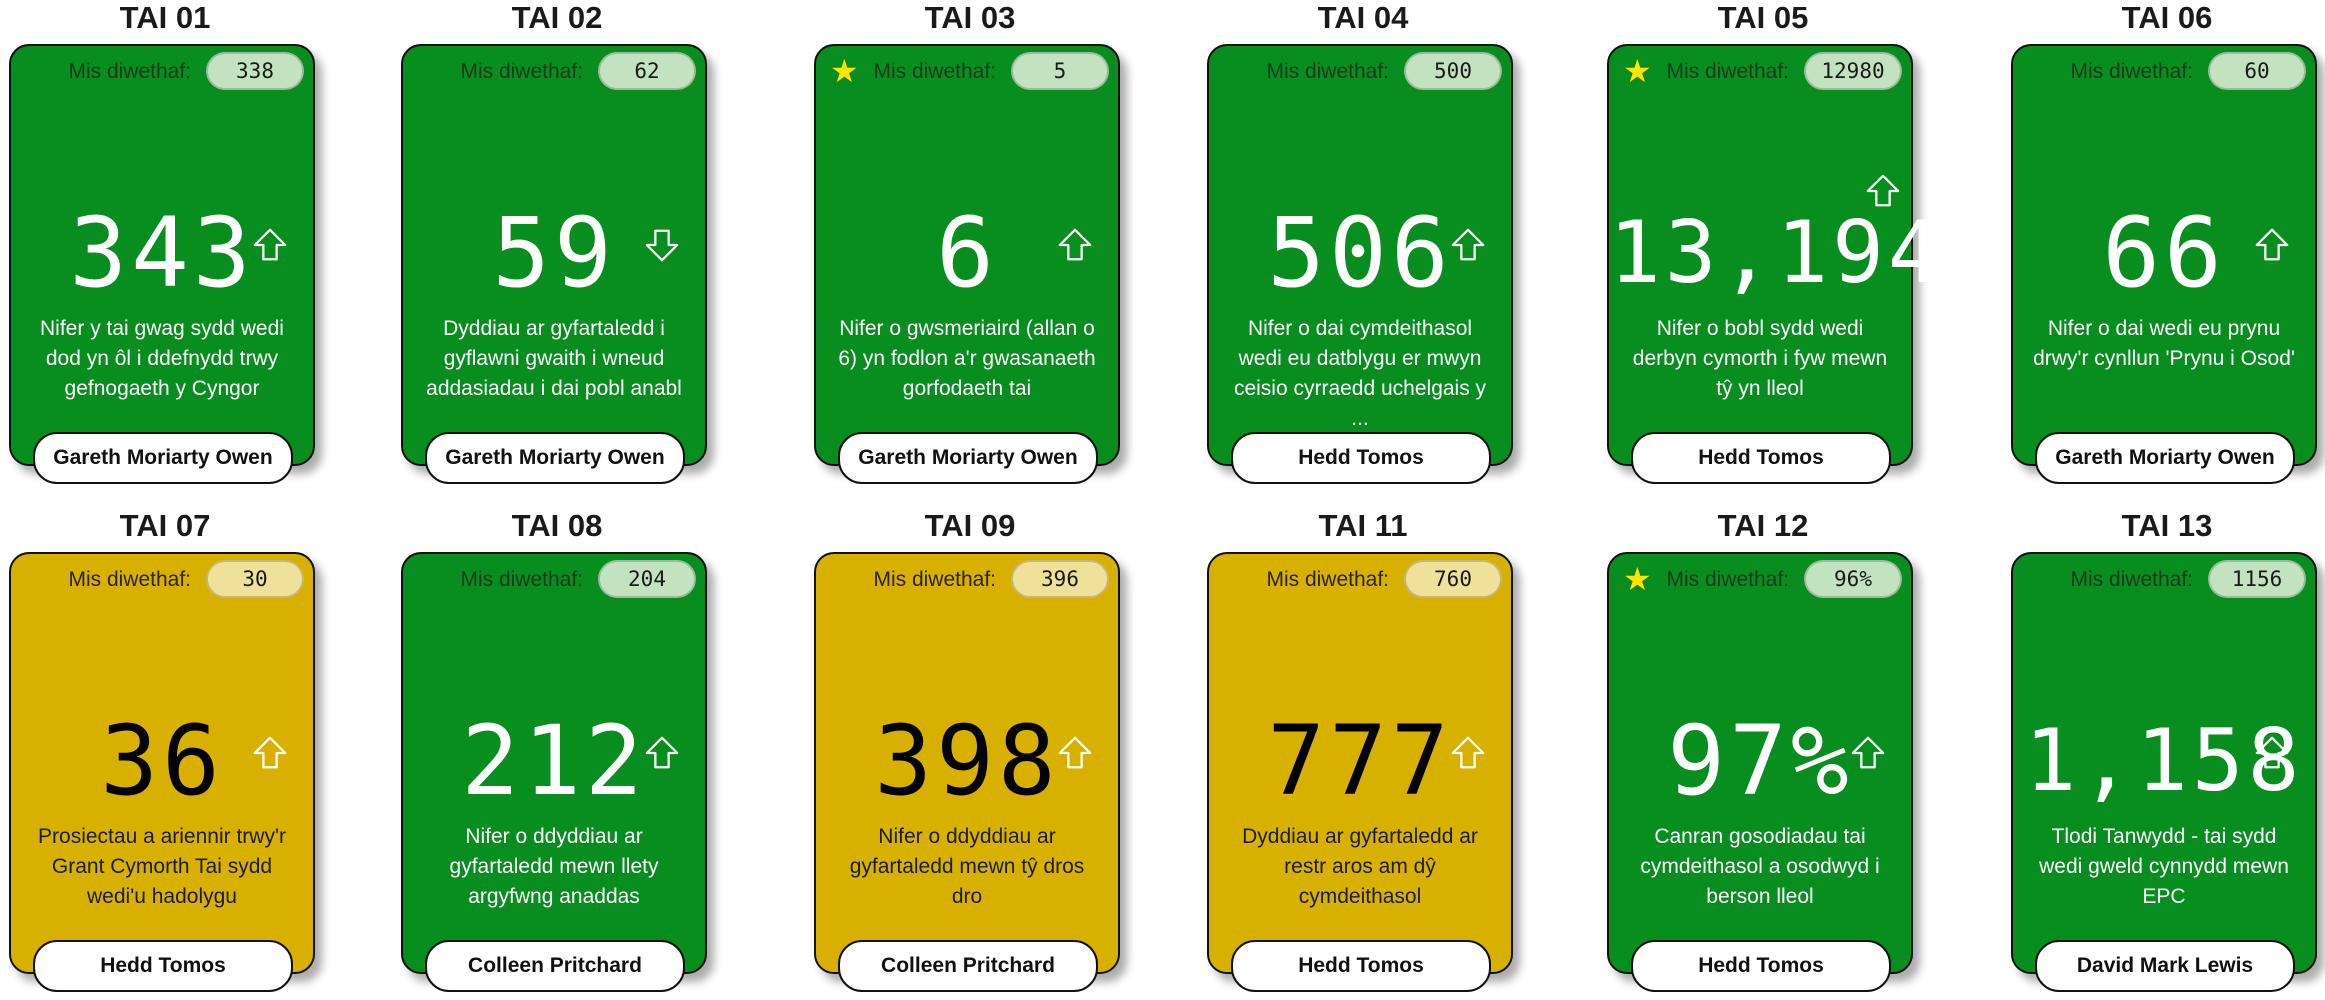 Image resolution: width=2325 pixels, height=1000 pixels. I want to click on previous-month-value: 760, so click(1453, 579).